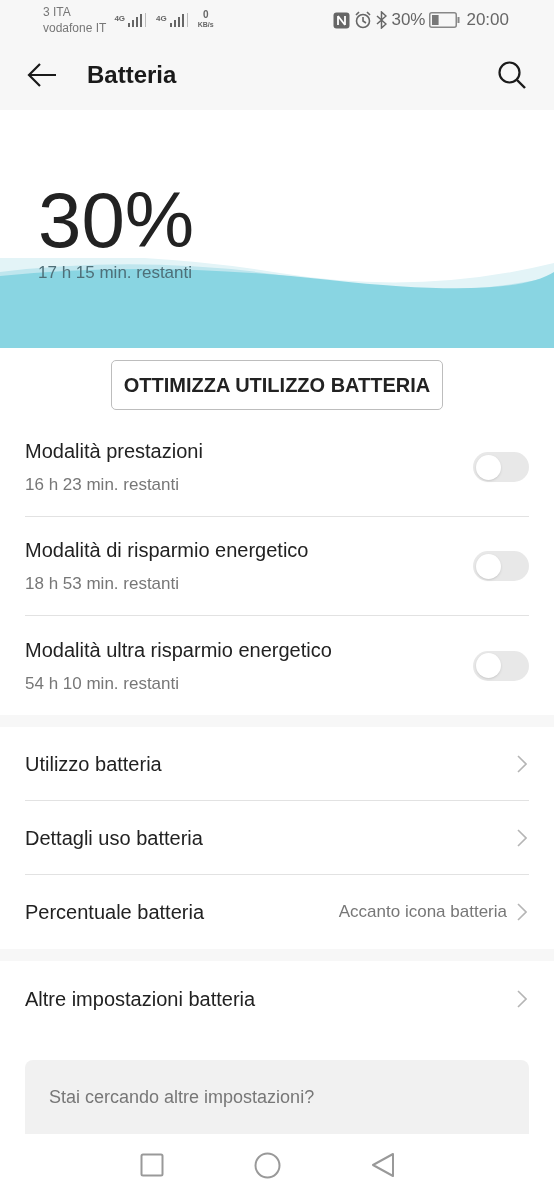 The height and width of the screenshot is (1200, 554). Describe the element at coordinates (512, 75) in the screenshot. I see `search-icon` at that location.